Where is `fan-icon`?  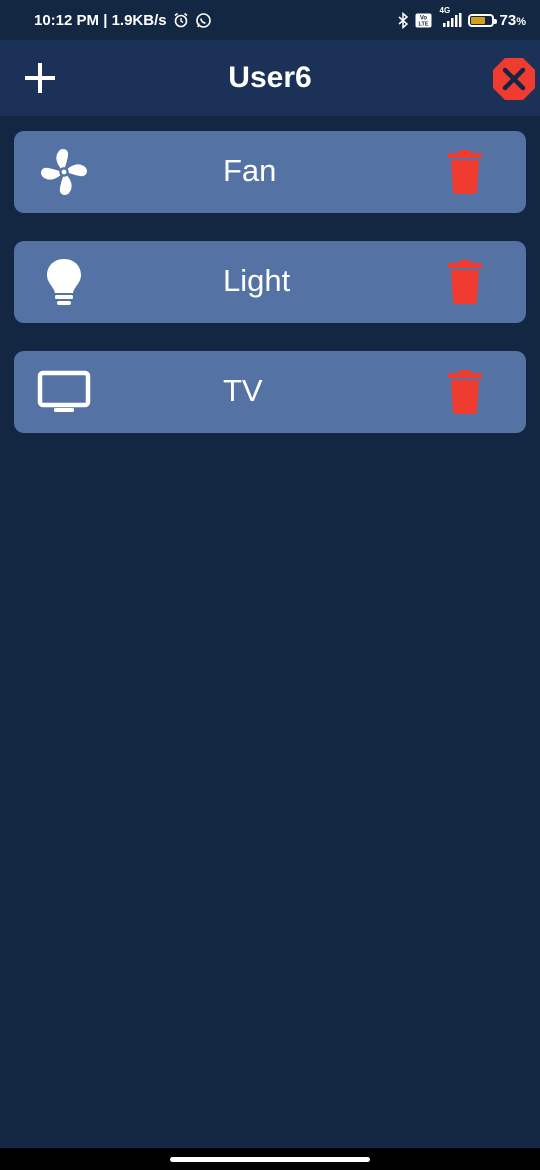
fan-icon is located at coordinates (64, 172).